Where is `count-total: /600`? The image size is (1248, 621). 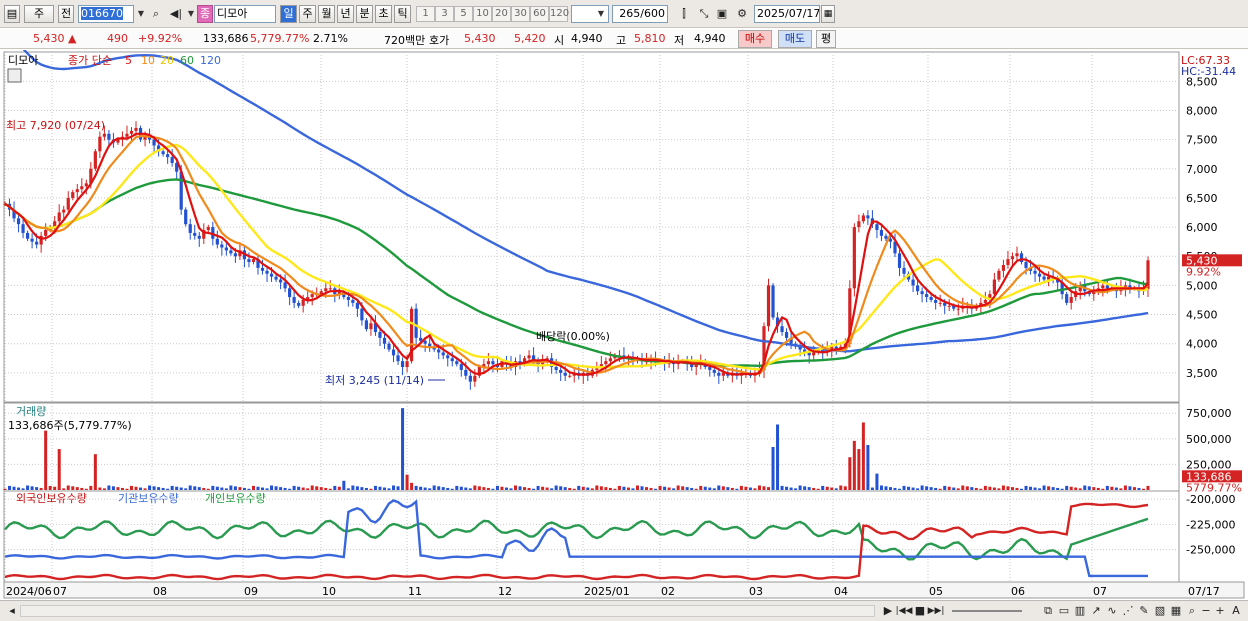 count-total: /600 is located at coordinates (652, 13).